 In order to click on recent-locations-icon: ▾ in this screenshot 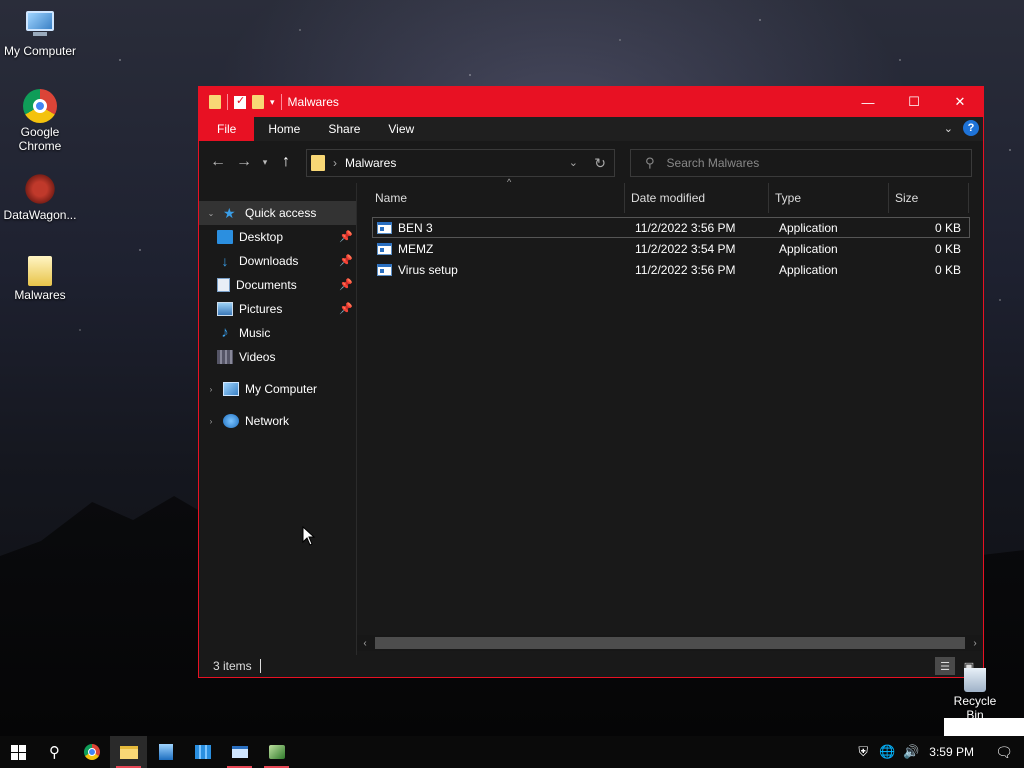, I will do `click(265, 162)`.